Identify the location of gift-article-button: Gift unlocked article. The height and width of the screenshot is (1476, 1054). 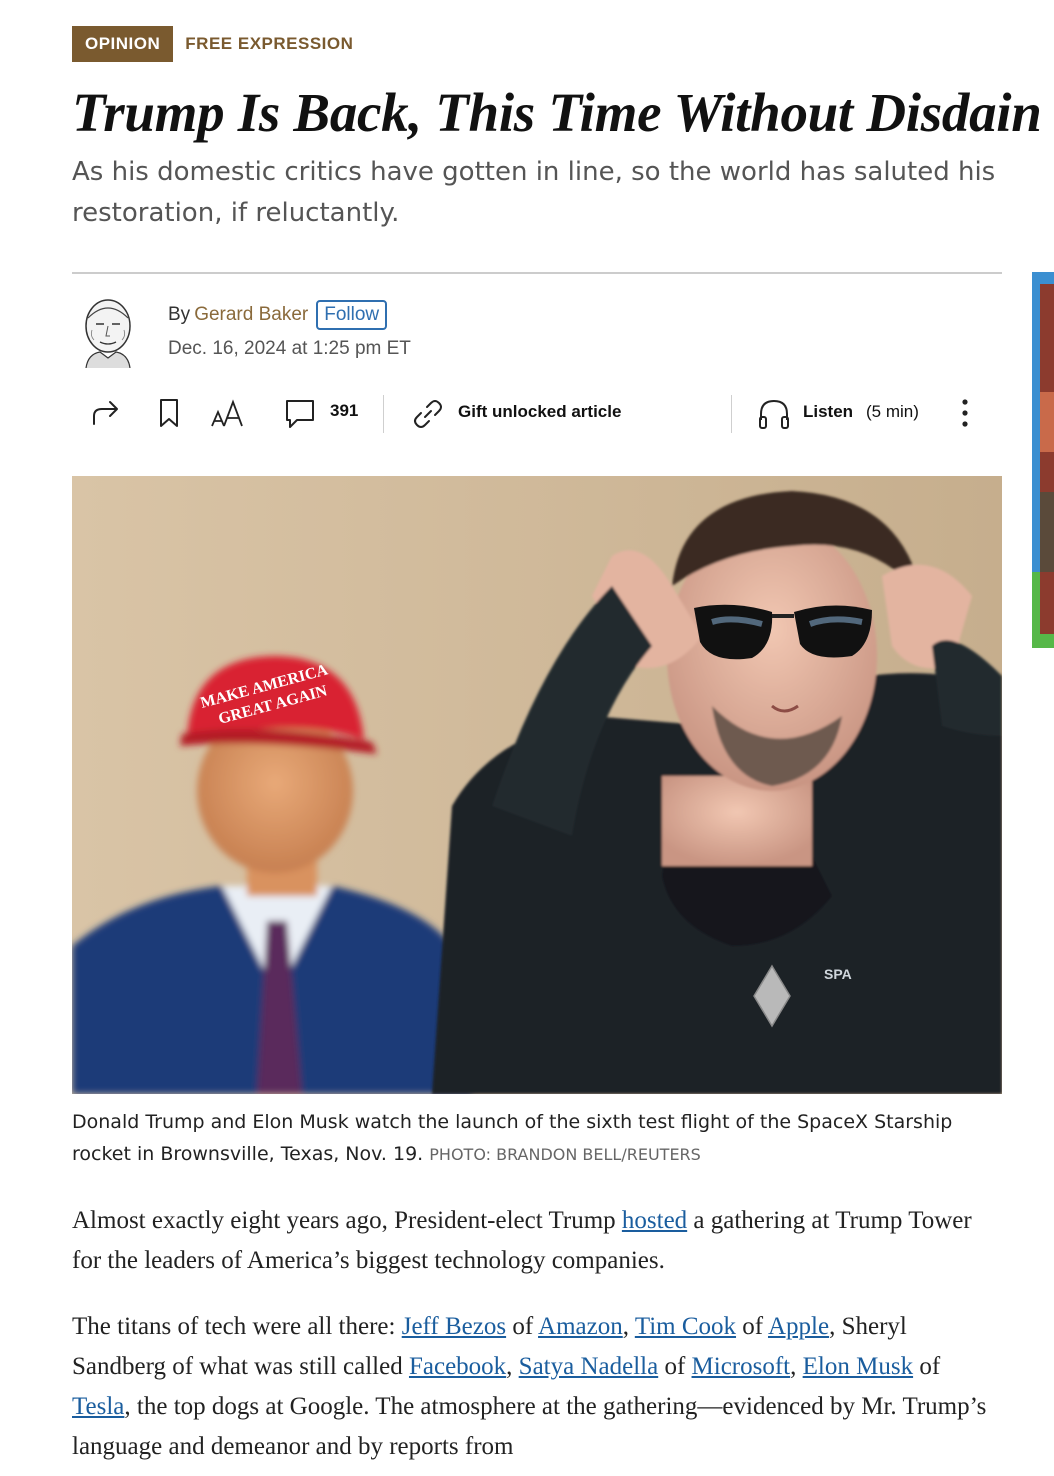
(539, 412).